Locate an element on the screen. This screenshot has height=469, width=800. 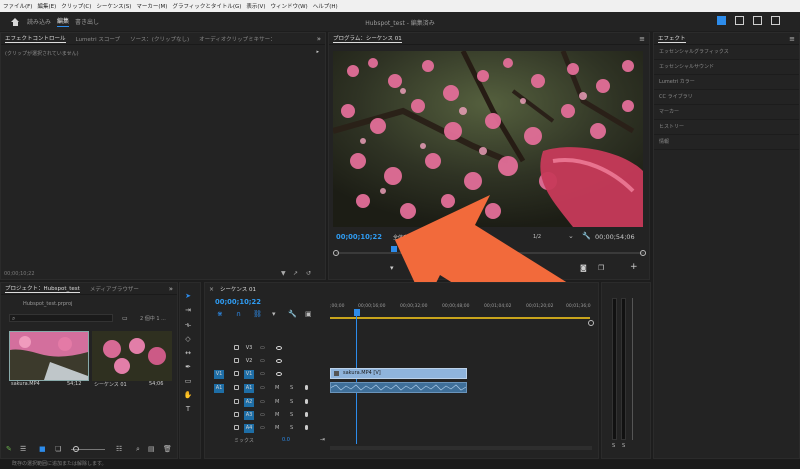
tab-audio-clip-mixer: オーディオクリップミキサー： is located at coordinates (237, 39).